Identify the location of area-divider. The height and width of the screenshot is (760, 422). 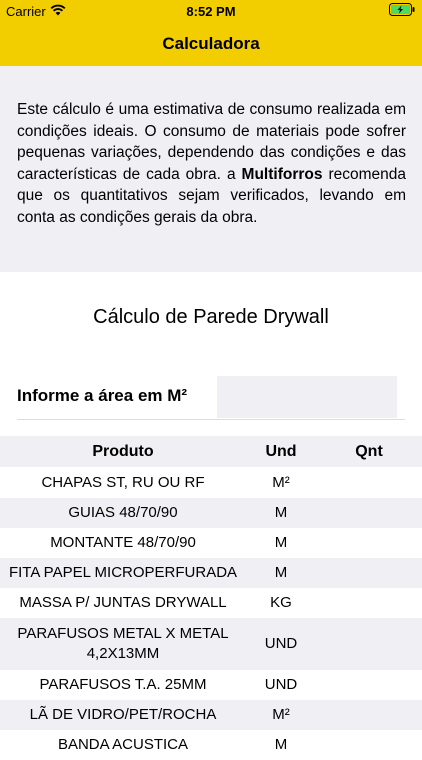
(211, 419).